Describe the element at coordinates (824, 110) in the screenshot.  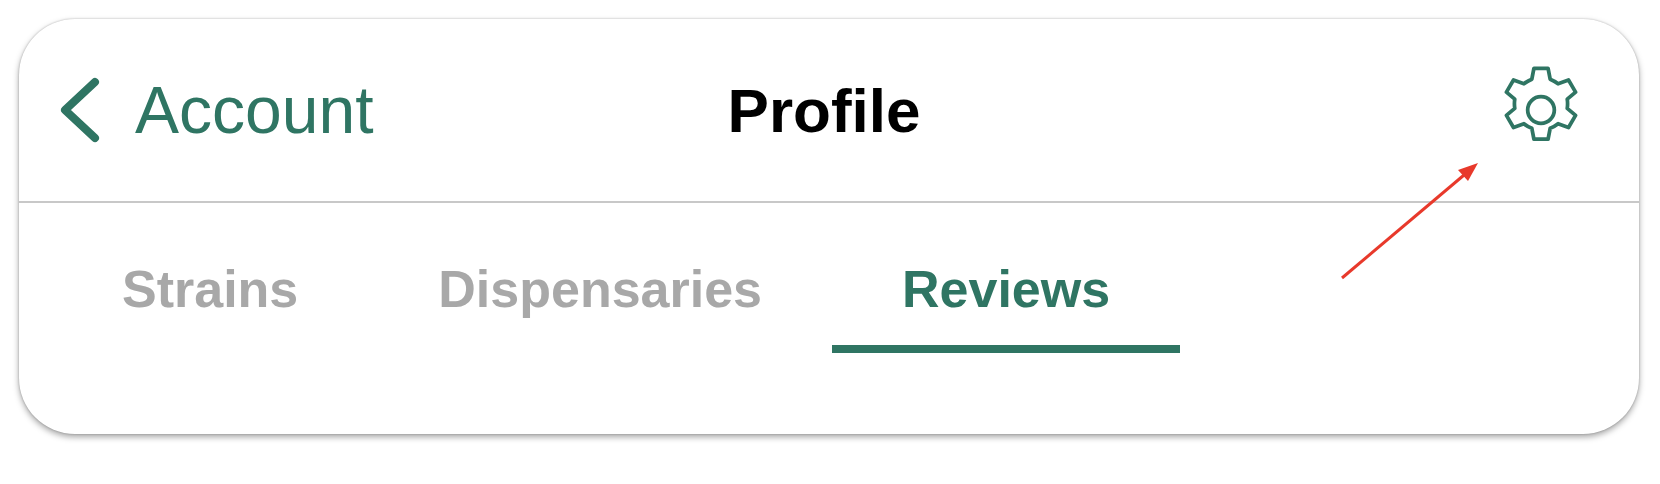
I see `page-title: Profile` at that location.